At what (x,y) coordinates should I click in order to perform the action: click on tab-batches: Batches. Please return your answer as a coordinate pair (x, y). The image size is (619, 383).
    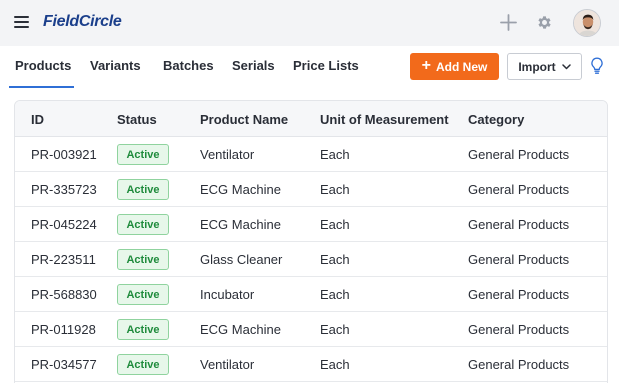
    Looking at the image, I should click on (188, 65).